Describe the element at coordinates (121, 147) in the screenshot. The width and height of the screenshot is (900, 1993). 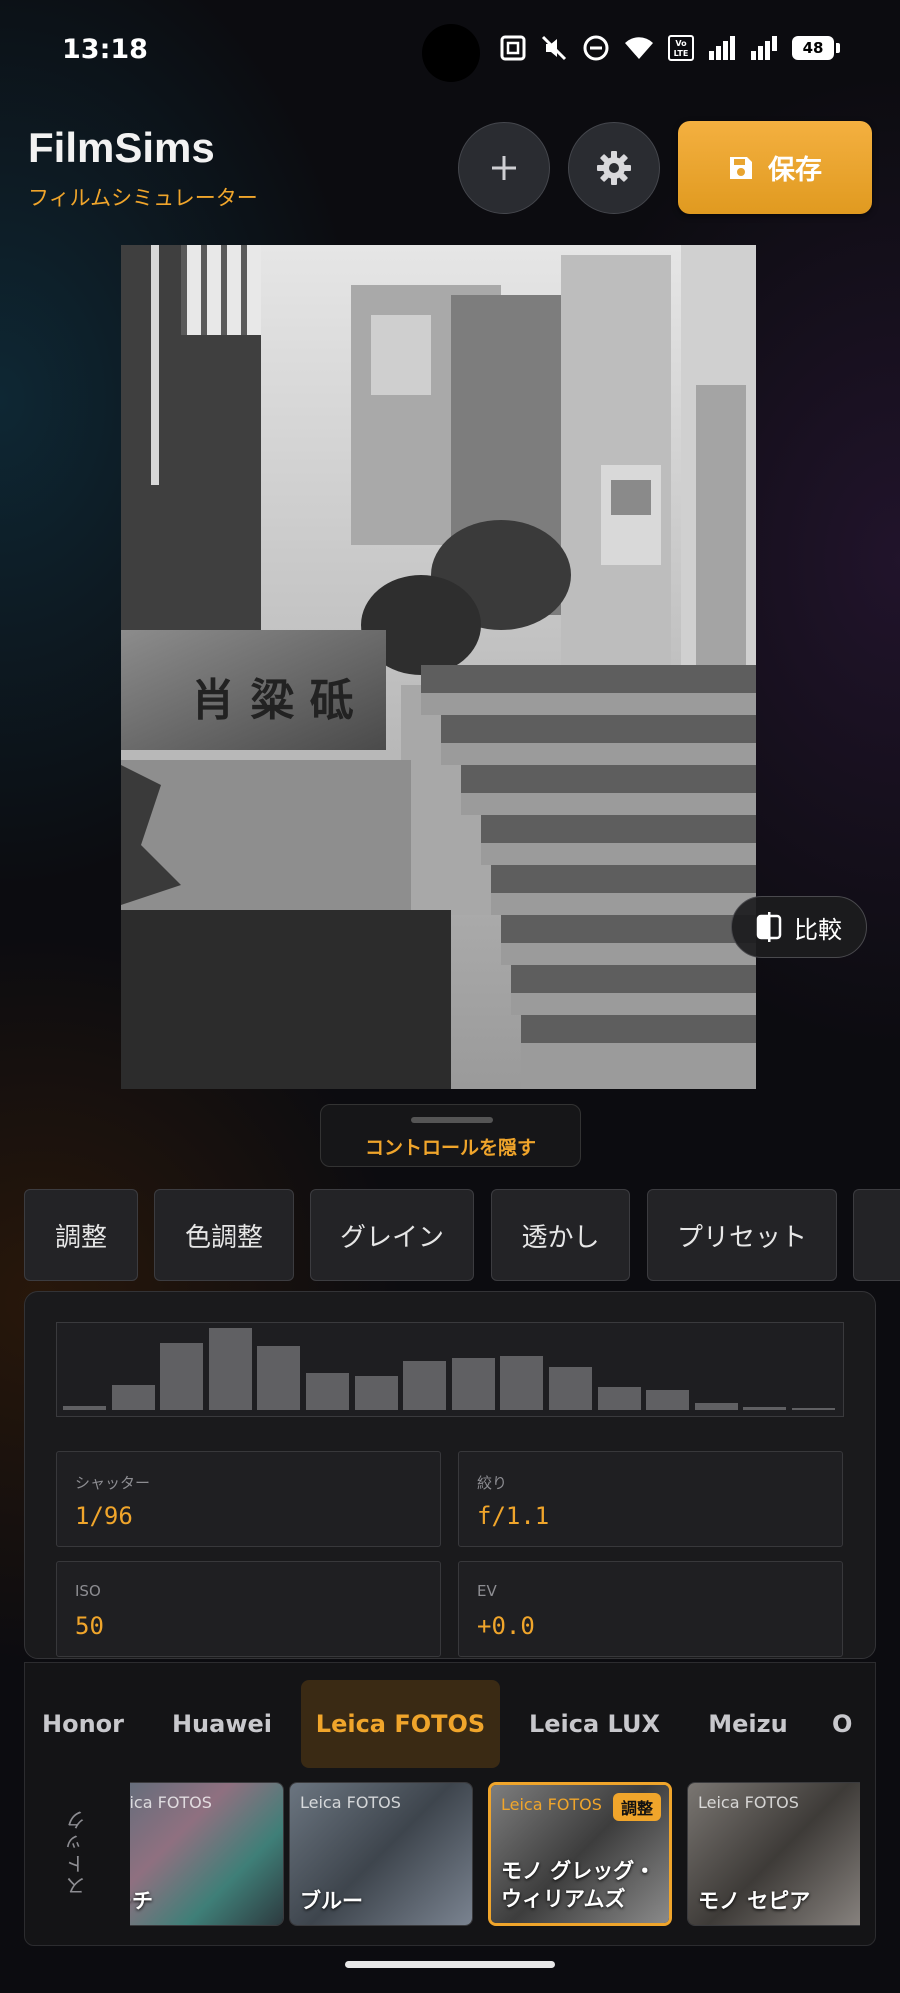
I see `app-title: FilmSims` at that location.